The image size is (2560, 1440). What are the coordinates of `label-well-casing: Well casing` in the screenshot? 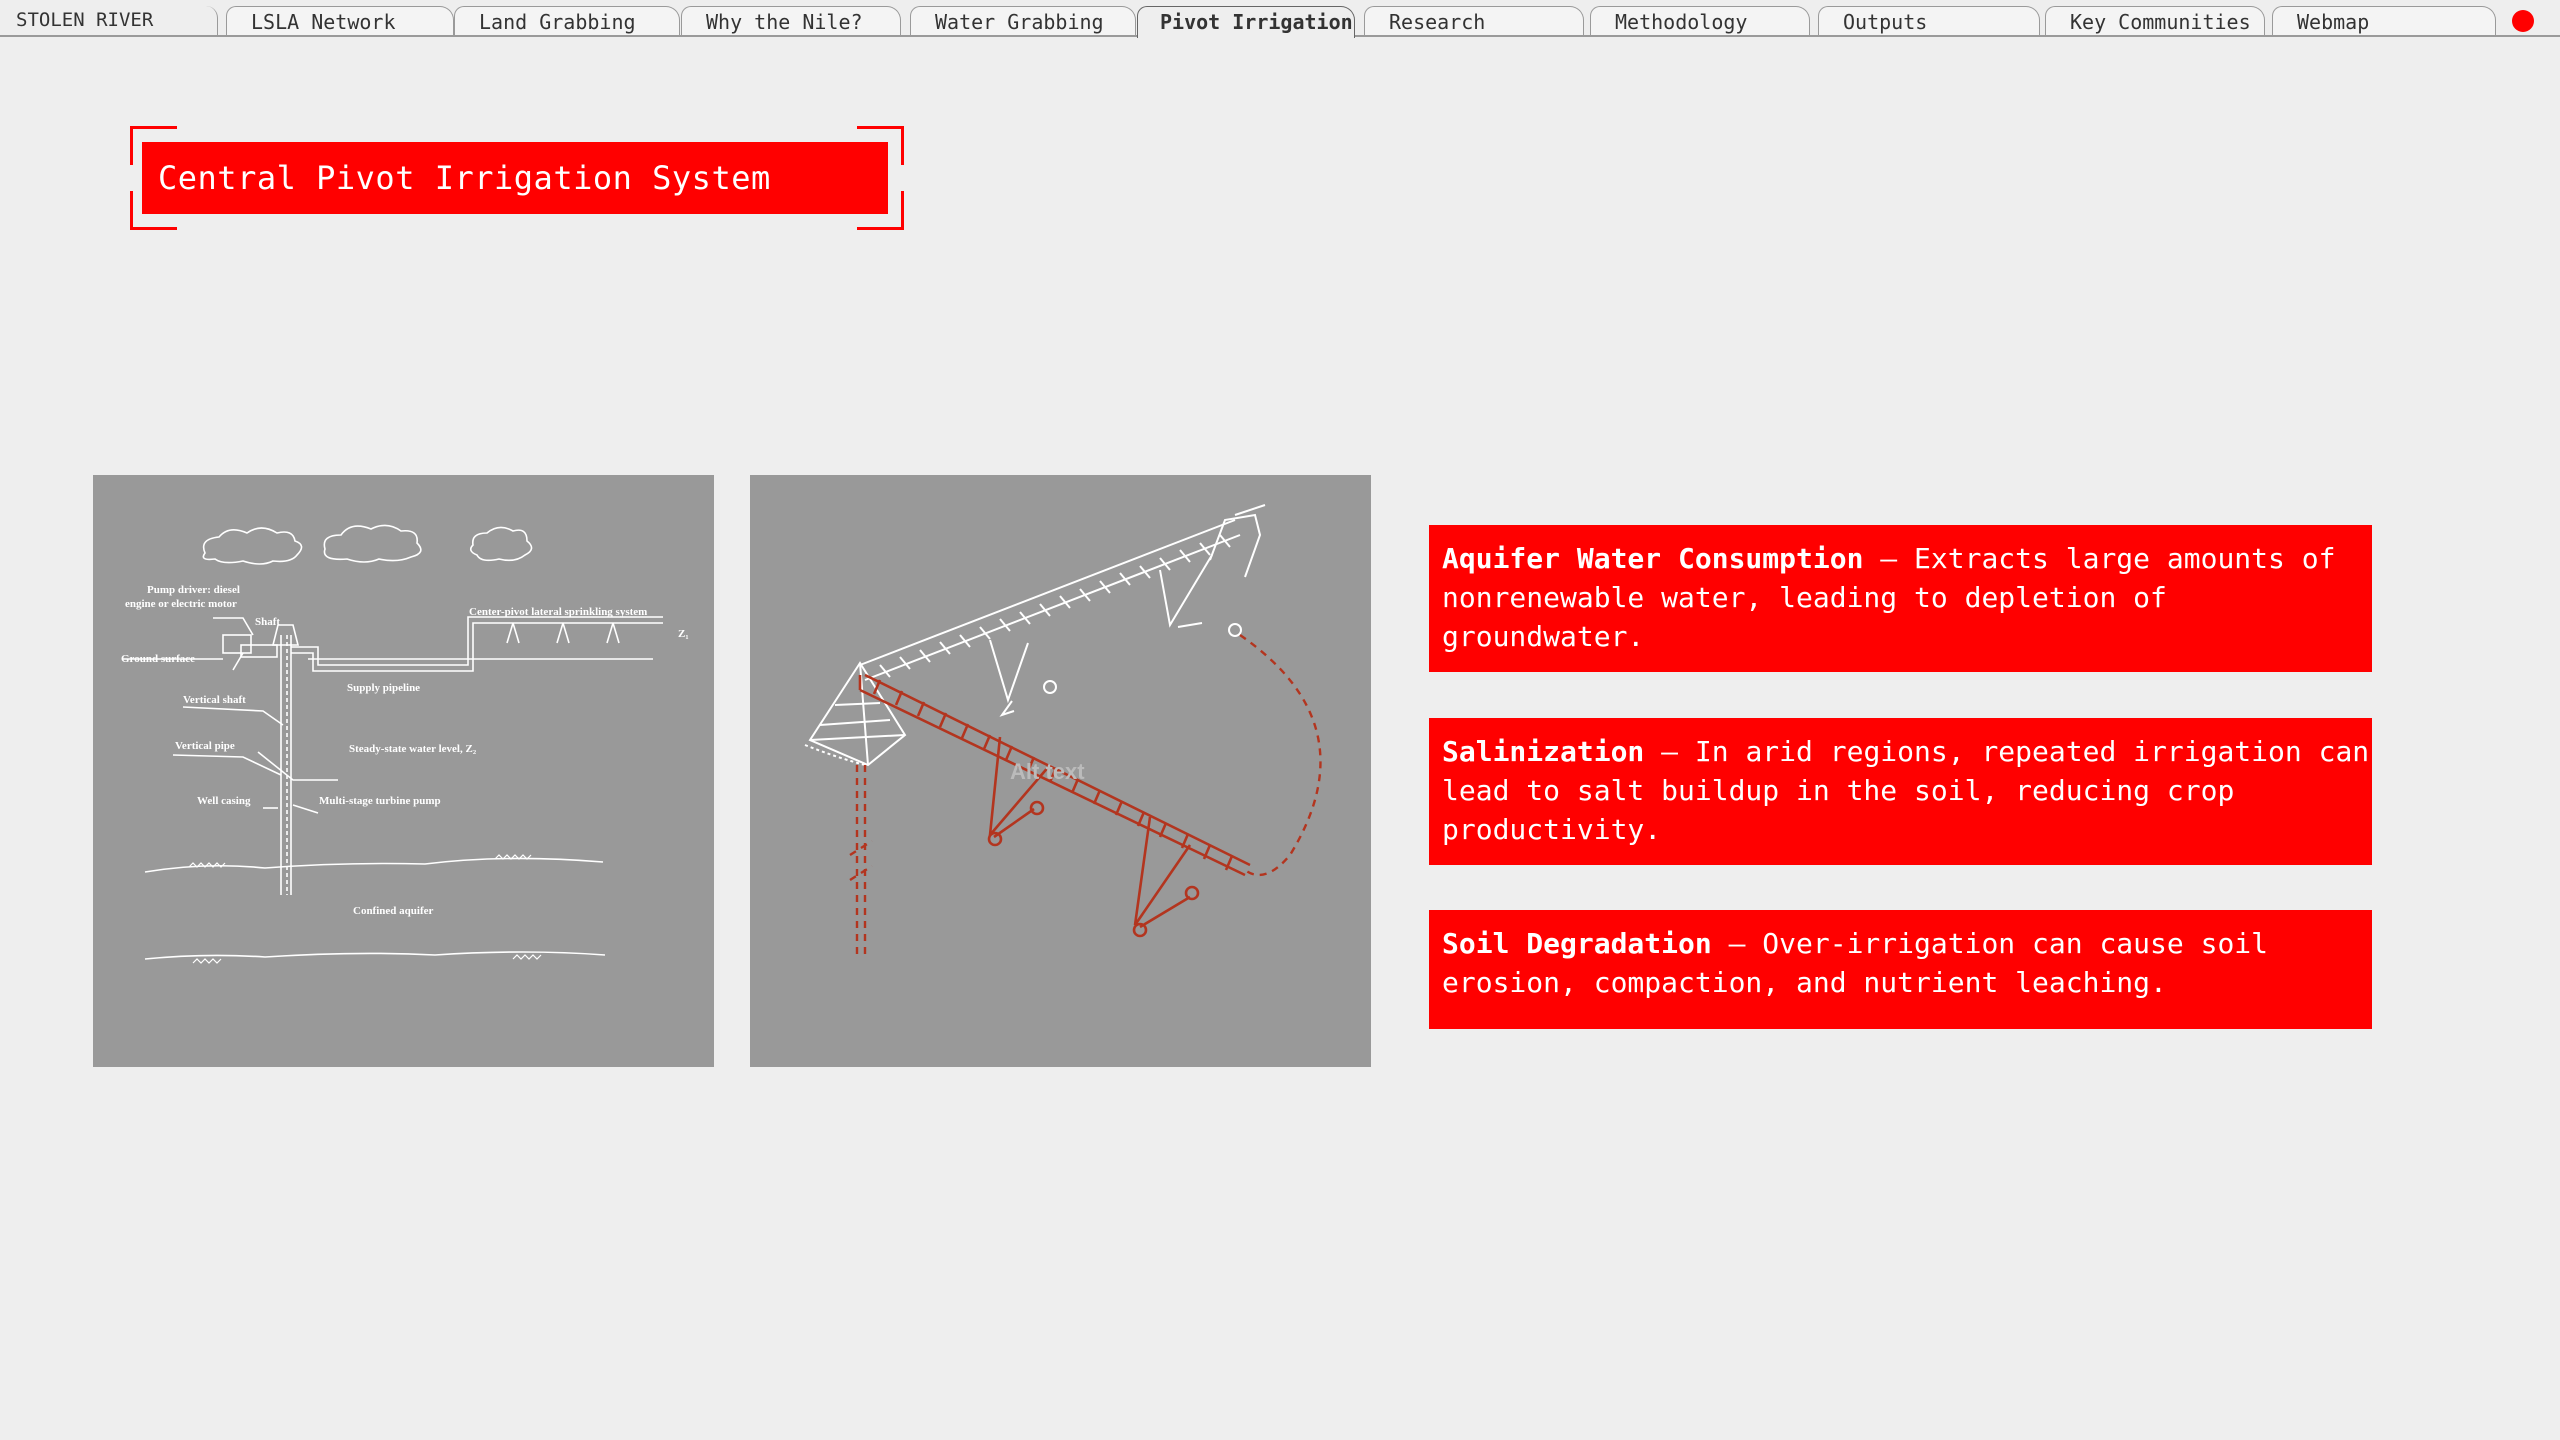 It's located at (224, 801).